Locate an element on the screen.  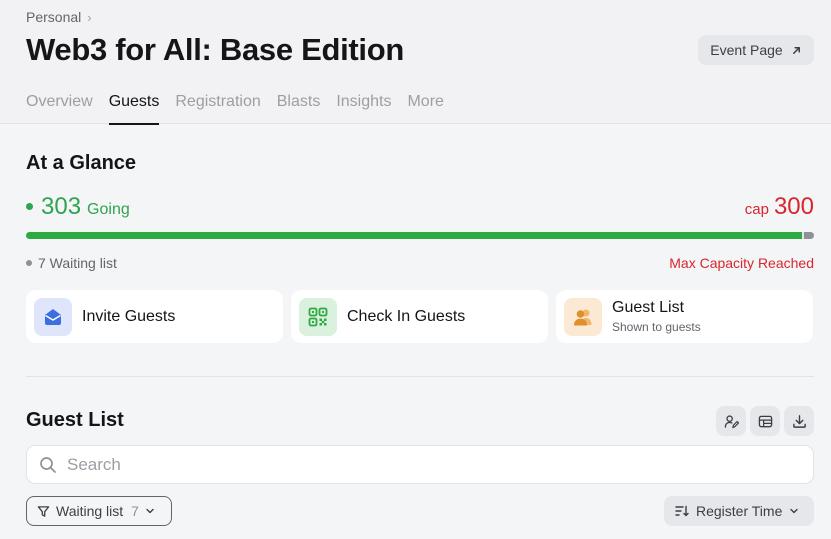
download-icon is located at coordinates (799, 421).